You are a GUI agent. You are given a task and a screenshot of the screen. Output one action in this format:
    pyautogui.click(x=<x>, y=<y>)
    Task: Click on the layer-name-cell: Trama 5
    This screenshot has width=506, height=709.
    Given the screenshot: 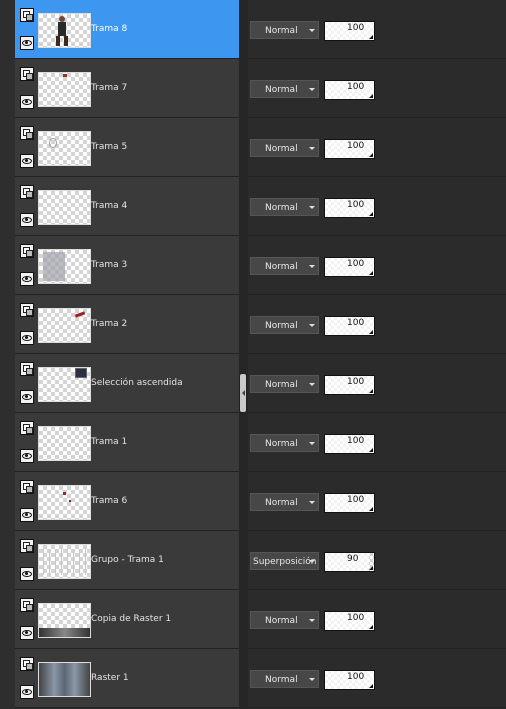 What is the action you would take?
    pyautogui.click(x=127, y=147)
    